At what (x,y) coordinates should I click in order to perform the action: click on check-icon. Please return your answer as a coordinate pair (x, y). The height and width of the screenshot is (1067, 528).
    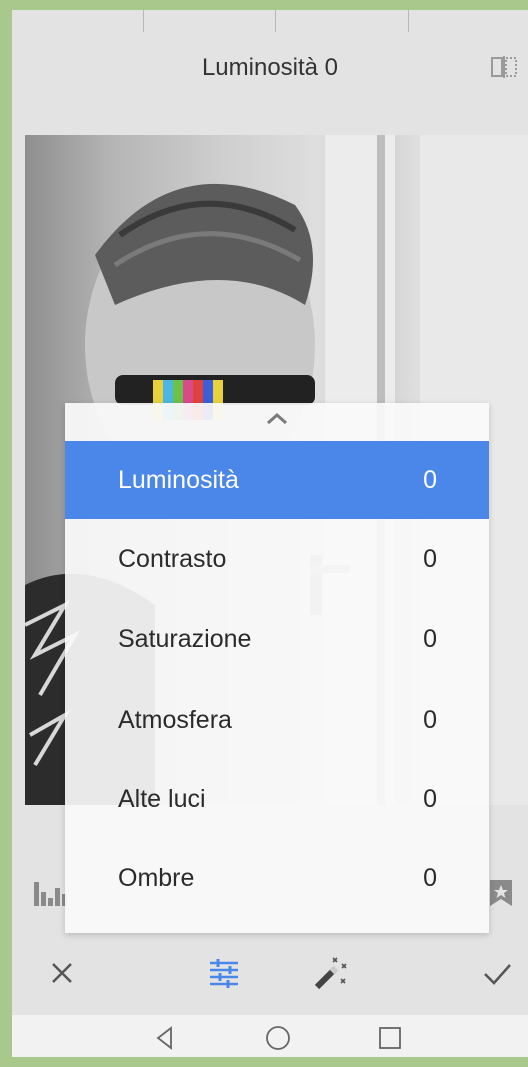
    Looking at the image, I should click on (497, 973).